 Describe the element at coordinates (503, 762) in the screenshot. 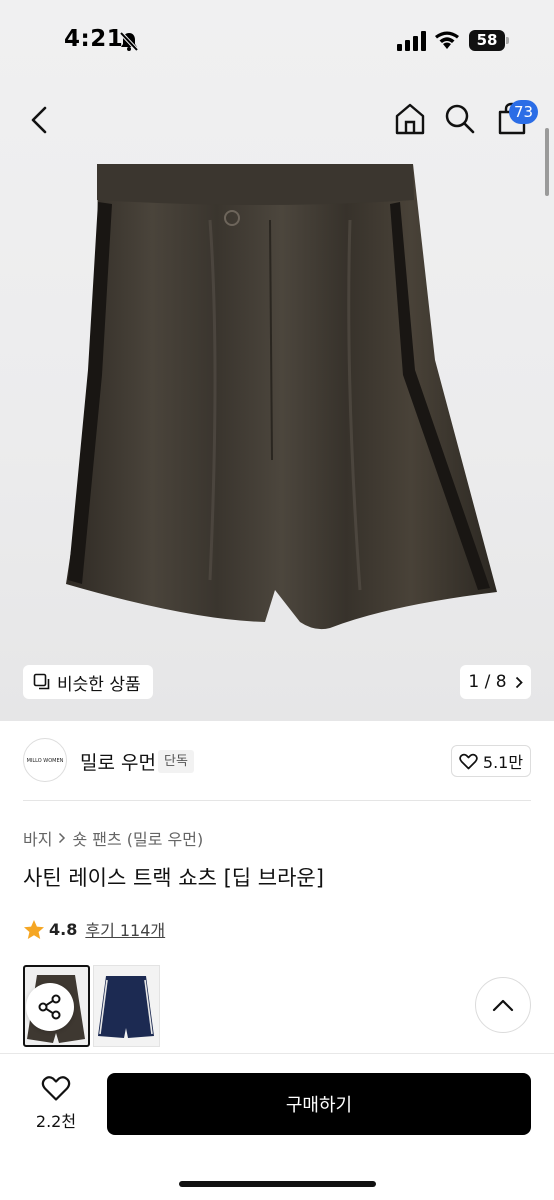

I see `brand-like-count: 5.1만` at that location.